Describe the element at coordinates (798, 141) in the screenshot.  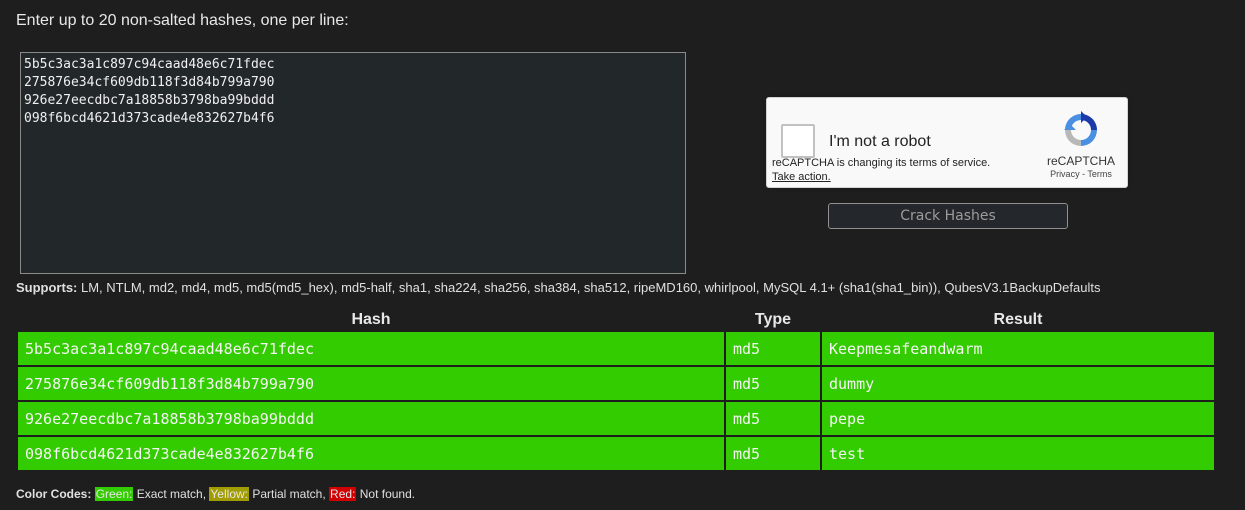
I see `recaptcha-checkbox` at that location.